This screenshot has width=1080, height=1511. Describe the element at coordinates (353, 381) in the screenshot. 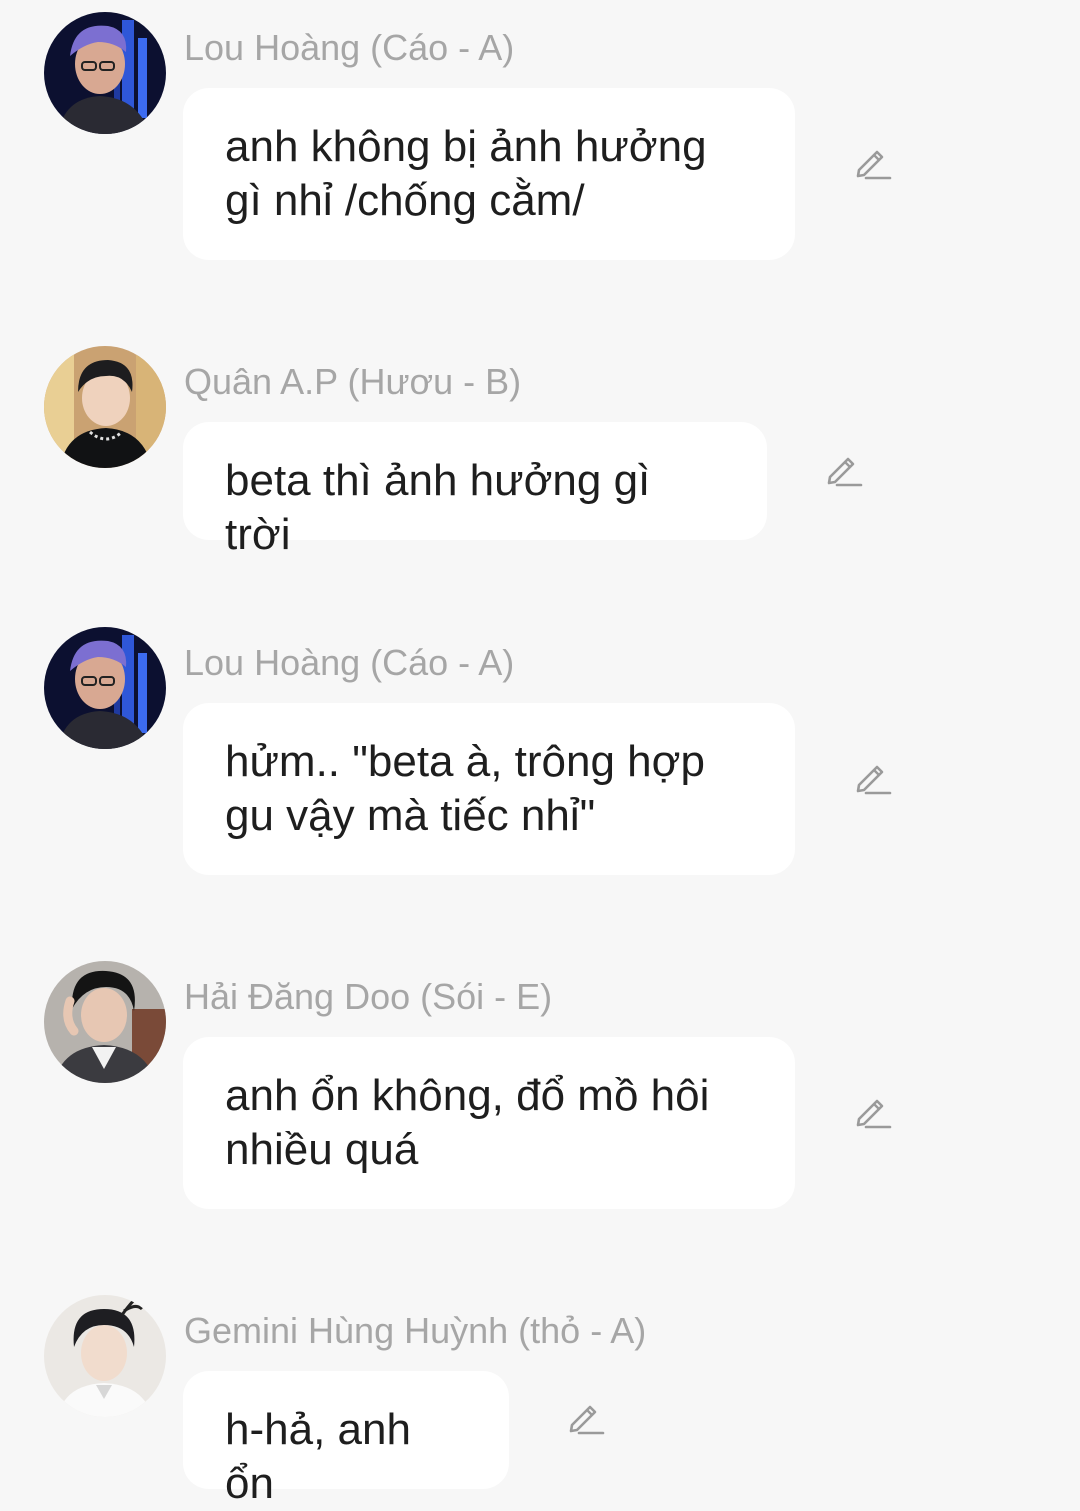

I see `sender-name: Quân A.P (Hươu - B)` at that location.